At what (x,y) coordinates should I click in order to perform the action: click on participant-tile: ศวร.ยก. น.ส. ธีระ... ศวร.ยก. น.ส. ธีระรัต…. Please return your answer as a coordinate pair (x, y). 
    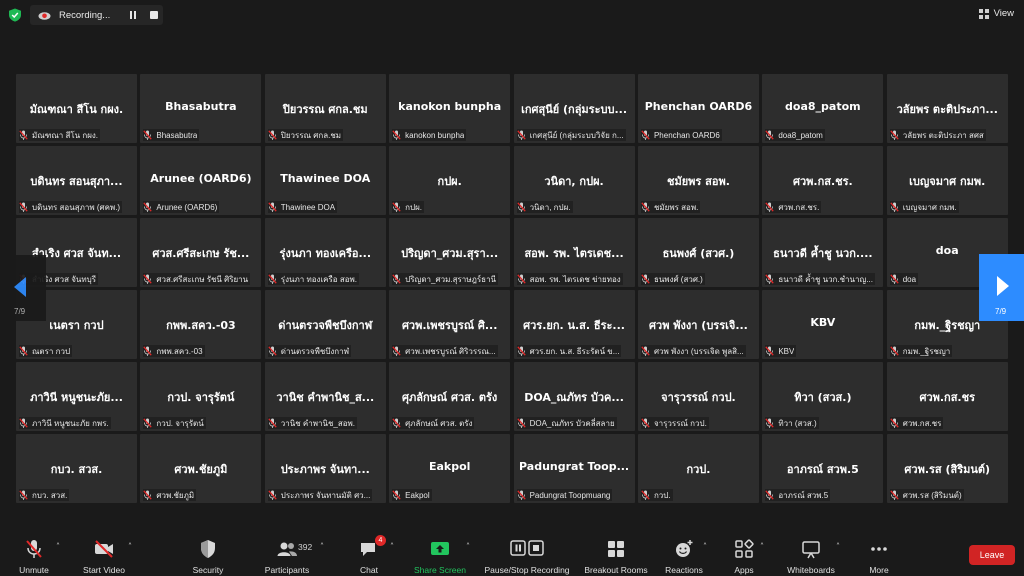
    Looking at the image, I should click on (574, 324).